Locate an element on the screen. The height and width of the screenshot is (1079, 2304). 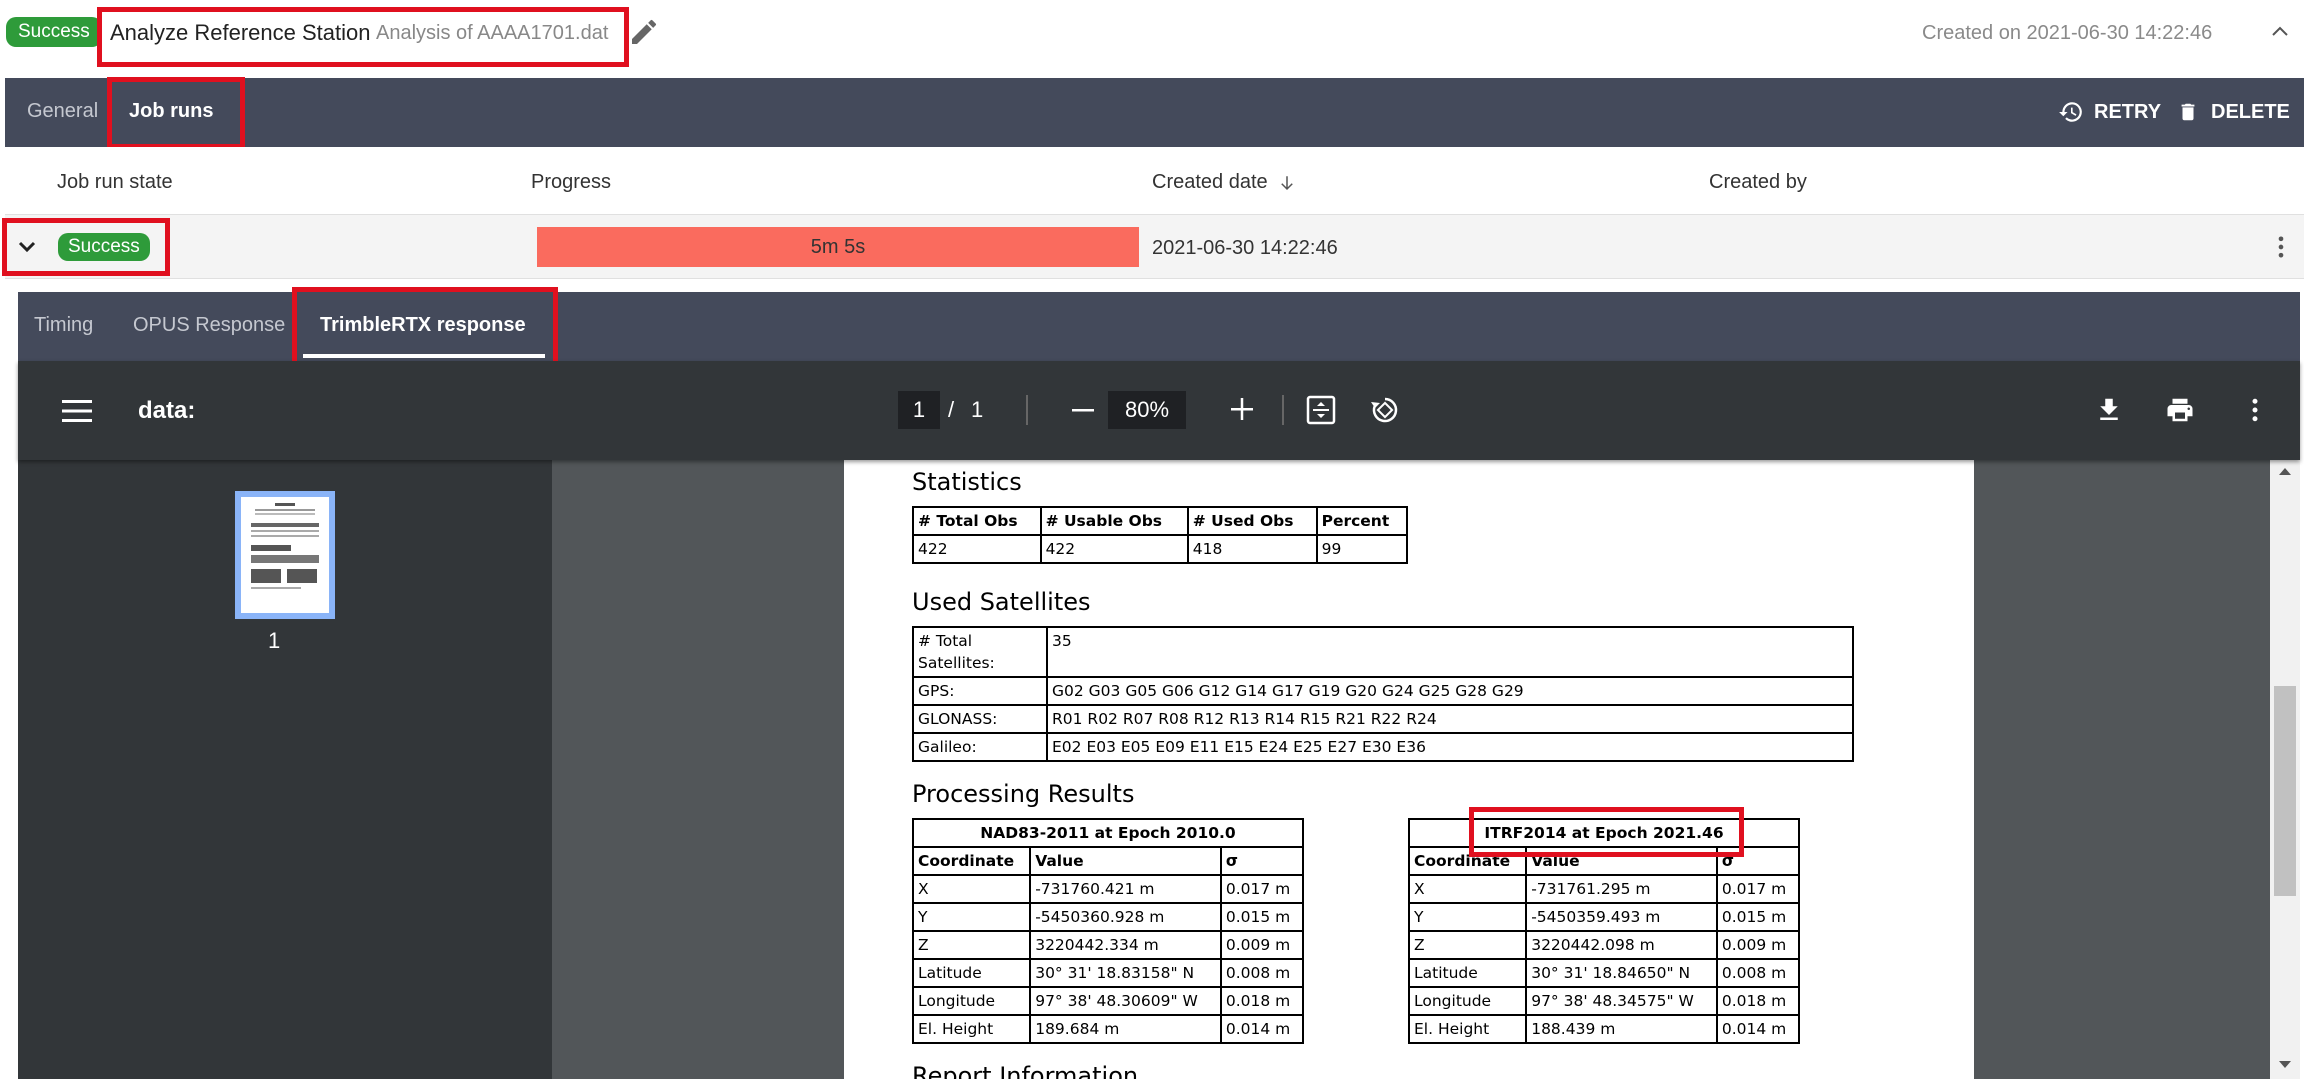
coord-value: -731760.421 m is located at coordinates (1125, 889).